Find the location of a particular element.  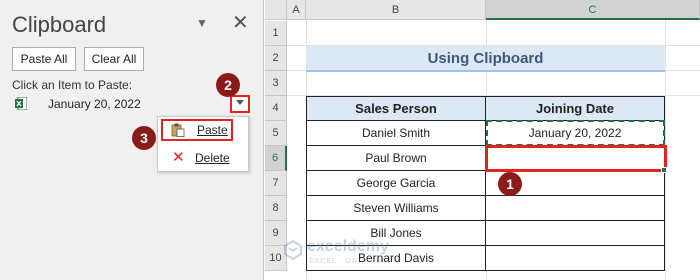

step-badge-3: 3 is located at coordinates (144, 138).